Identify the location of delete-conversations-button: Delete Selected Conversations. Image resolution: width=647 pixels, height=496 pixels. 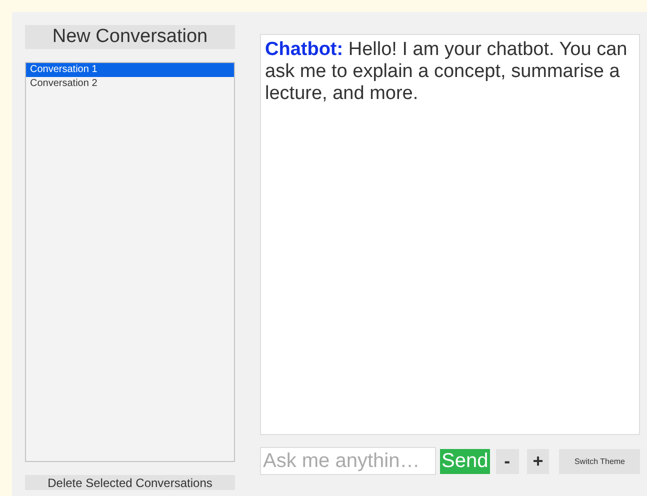
(130, 482).